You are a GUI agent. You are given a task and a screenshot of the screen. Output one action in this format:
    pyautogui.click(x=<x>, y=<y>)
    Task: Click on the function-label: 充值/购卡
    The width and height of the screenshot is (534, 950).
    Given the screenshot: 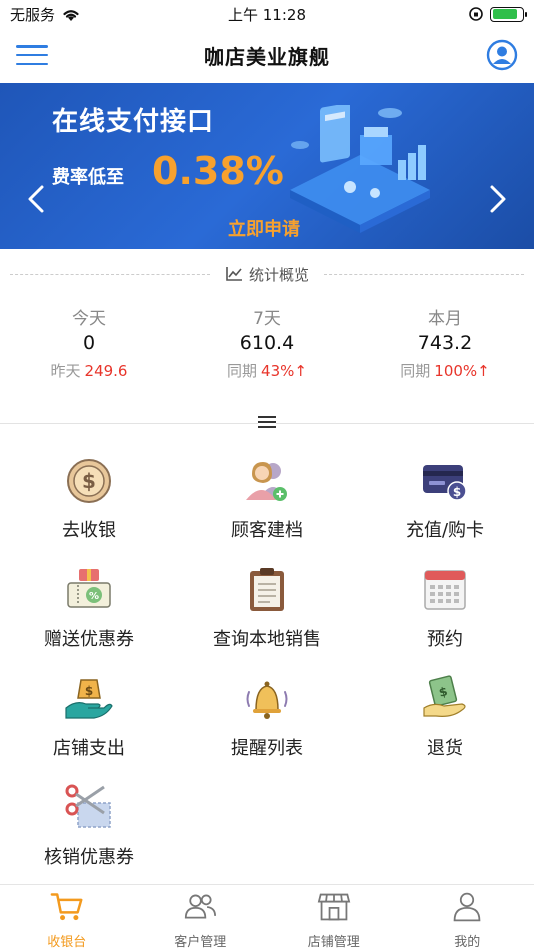 What is the action you would take?
    pyautogui.click(x=445, y=530)
    